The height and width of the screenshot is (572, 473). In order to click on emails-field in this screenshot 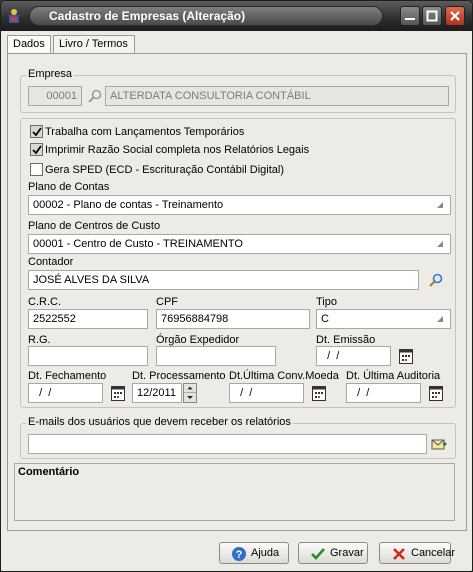, I will do `click(227, 444)`.